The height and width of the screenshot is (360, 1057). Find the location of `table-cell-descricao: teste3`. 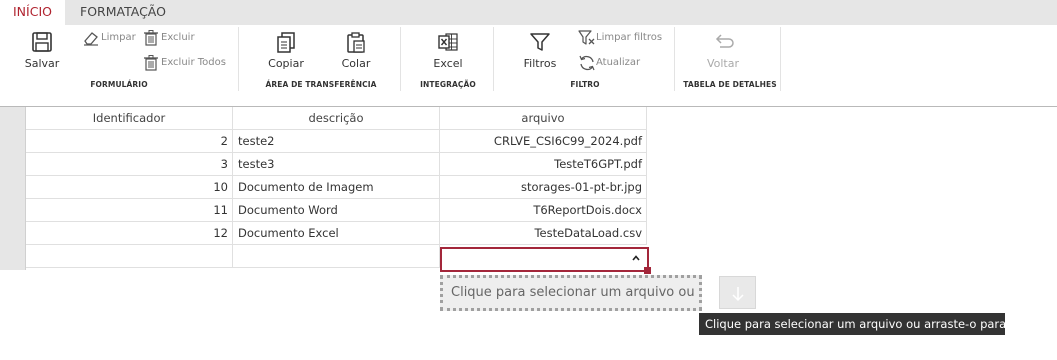

table-cell-descricao: teste3 is located at coordinates (336, 164).